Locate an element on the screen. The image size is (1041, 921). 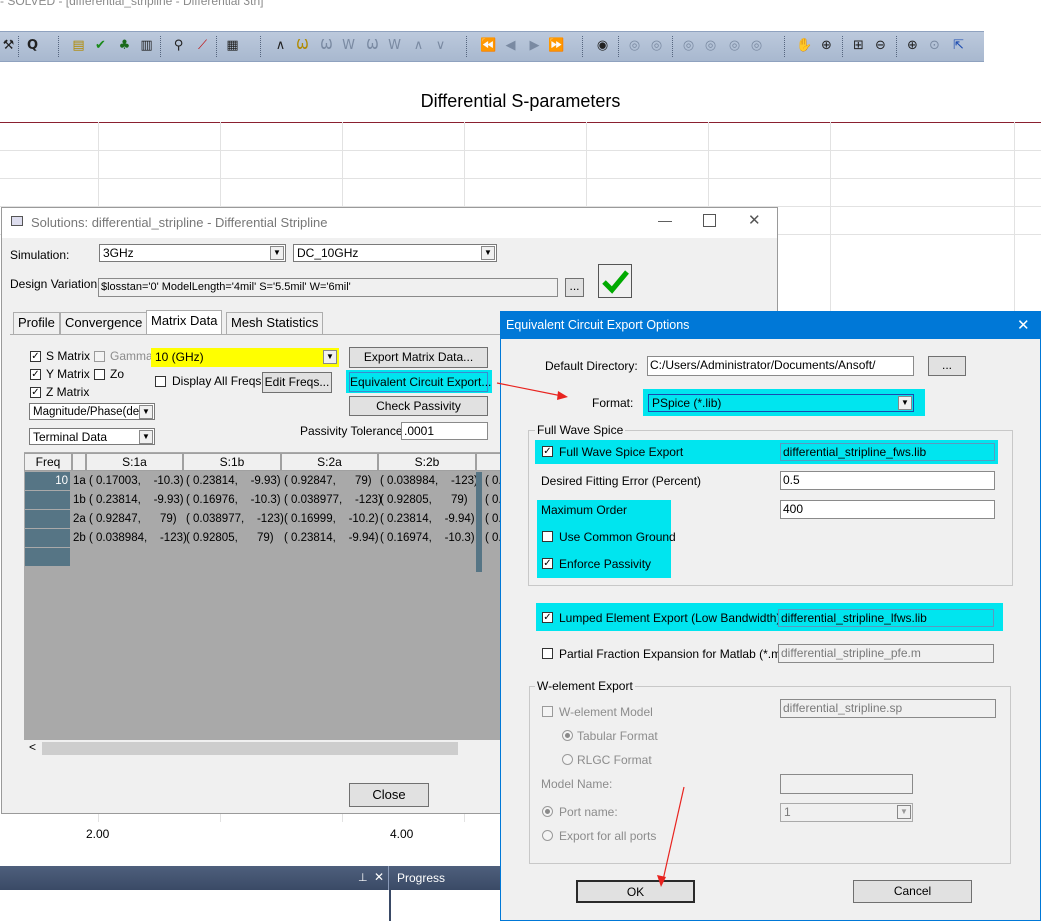
eye2-icon: ◎ is located at coordinates (634, 45).